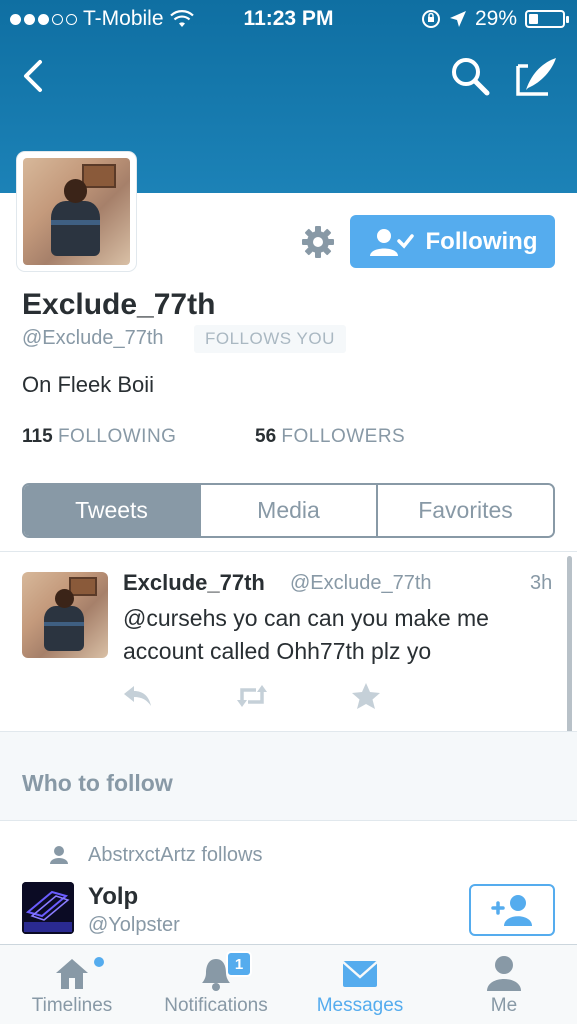 This screenshot has width=577, height=1025. I want to click on divider, so click(288, 551).